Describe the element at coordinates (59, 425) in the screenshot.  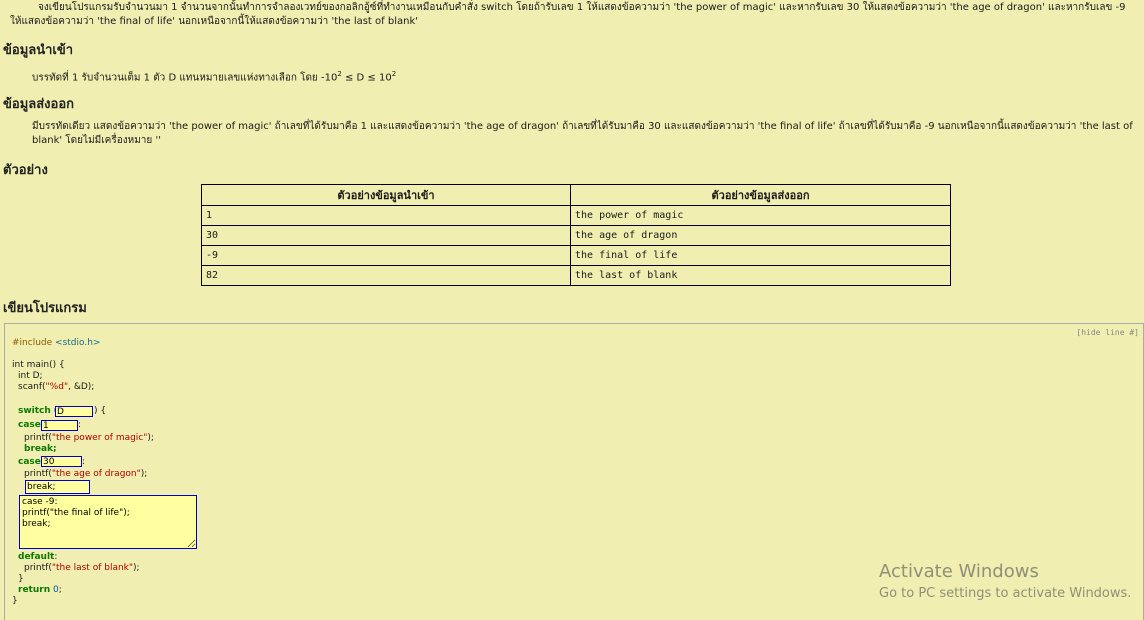
I see `case-1-value-blank` at that location.